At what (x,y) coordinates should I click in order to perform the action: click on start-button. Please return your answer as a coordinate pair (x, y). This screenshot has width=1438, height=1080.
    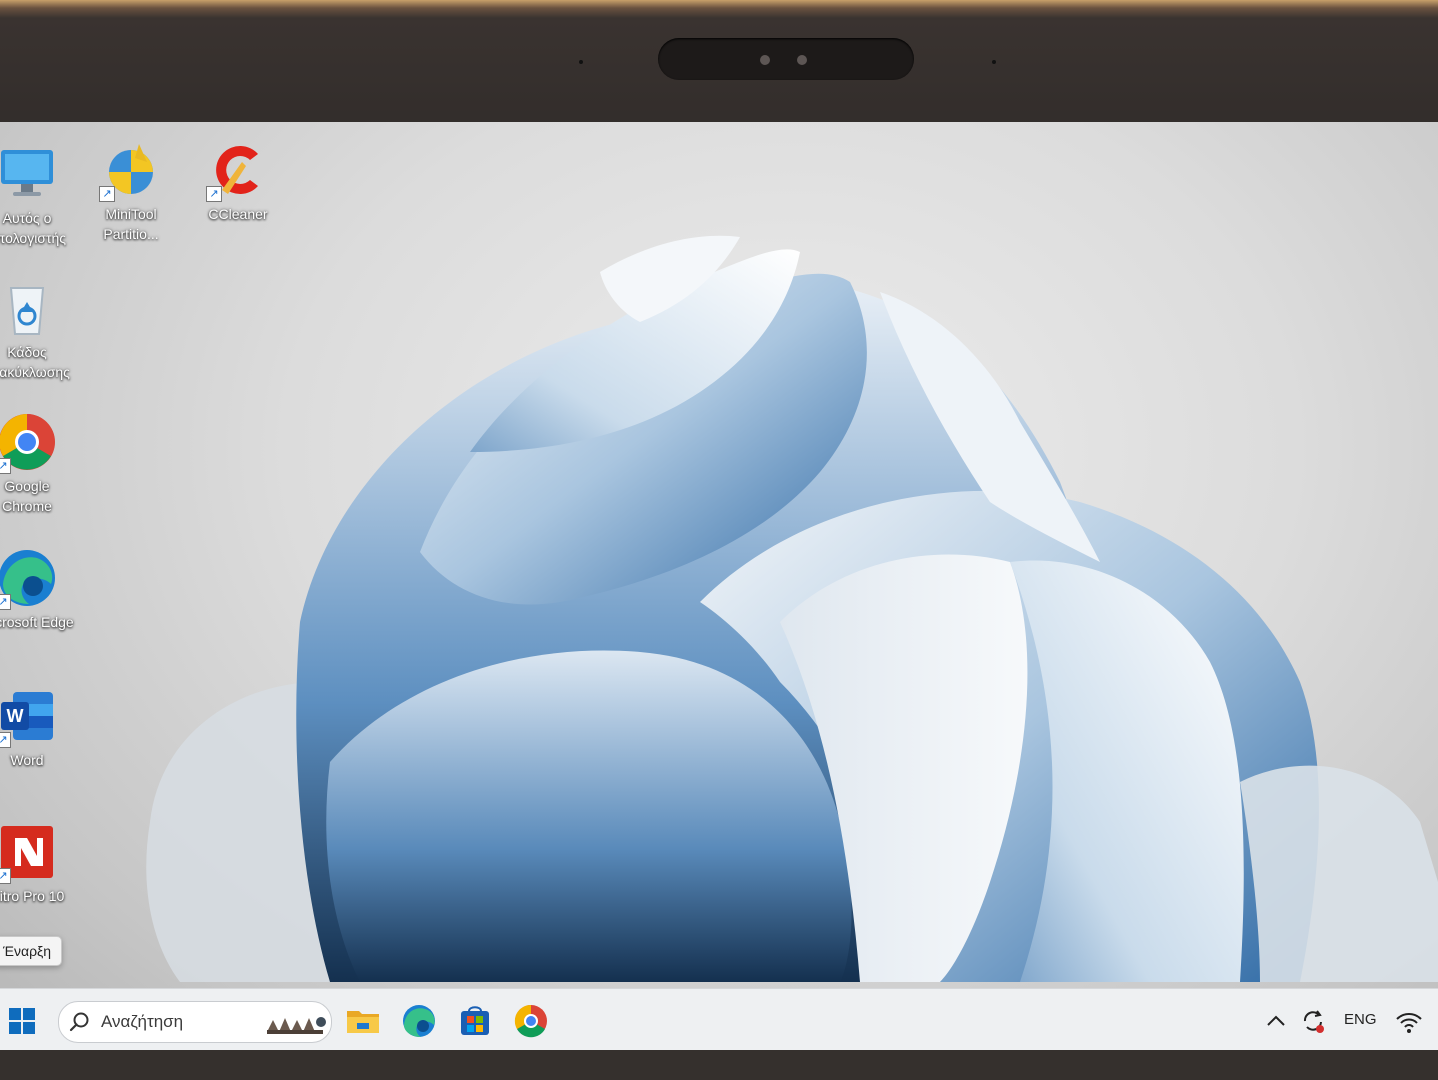
    Looking at the image, I should click on (22, 1021).